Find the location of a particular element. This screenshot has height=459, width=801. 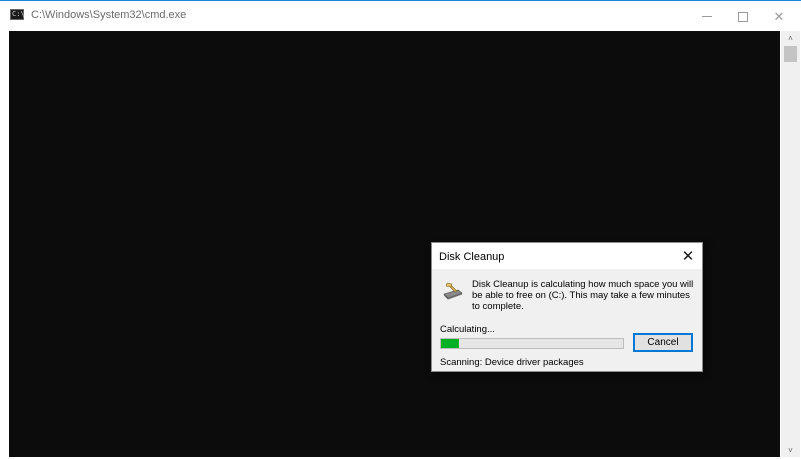

scanning-status: Scanning: Device driver packages is located at coordinates (512, 362).